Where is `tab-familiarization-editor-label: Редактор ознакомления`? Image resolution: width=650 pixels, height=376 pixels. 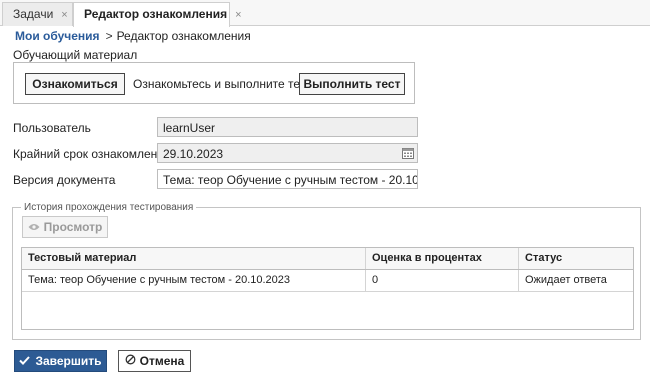
tab-familiarization-editor-label: Редактор ознакомления is located at coordinates (156, 14).